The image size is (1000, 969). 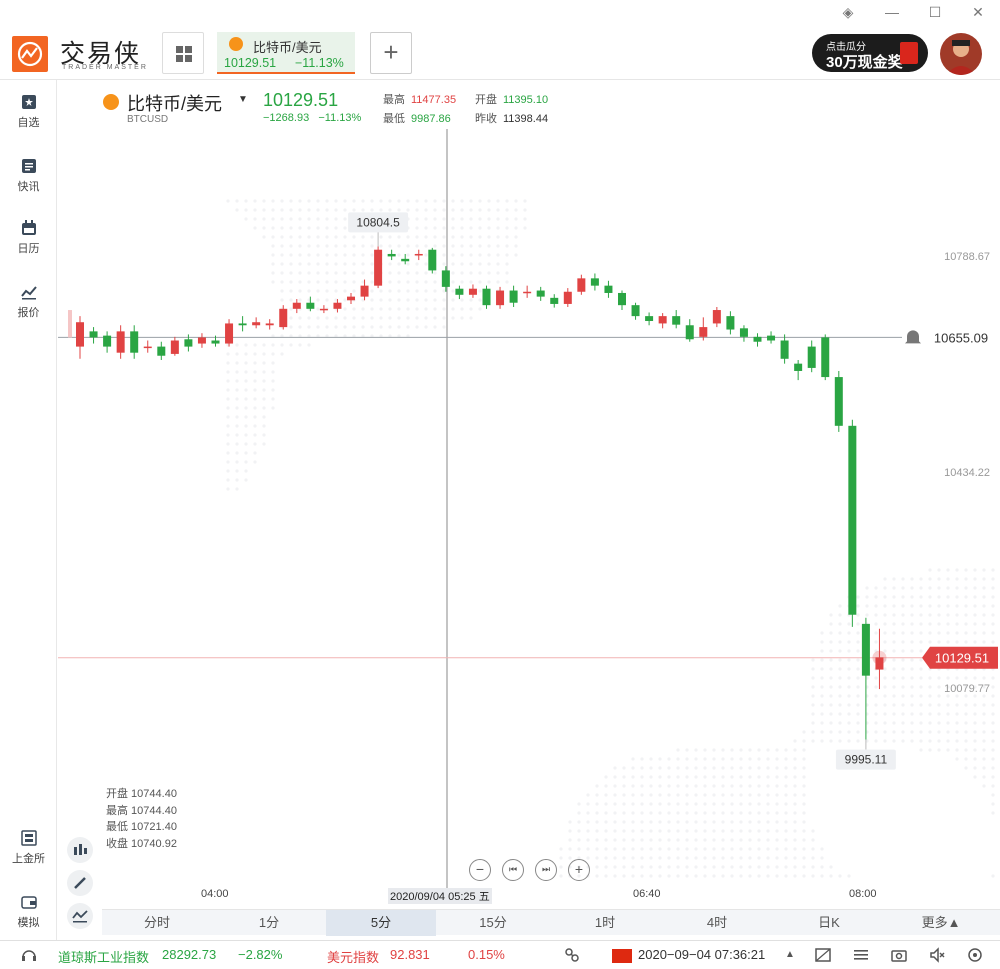 I want to click on sidebar-item-quotes: 报价, so click(x=28, y=302).